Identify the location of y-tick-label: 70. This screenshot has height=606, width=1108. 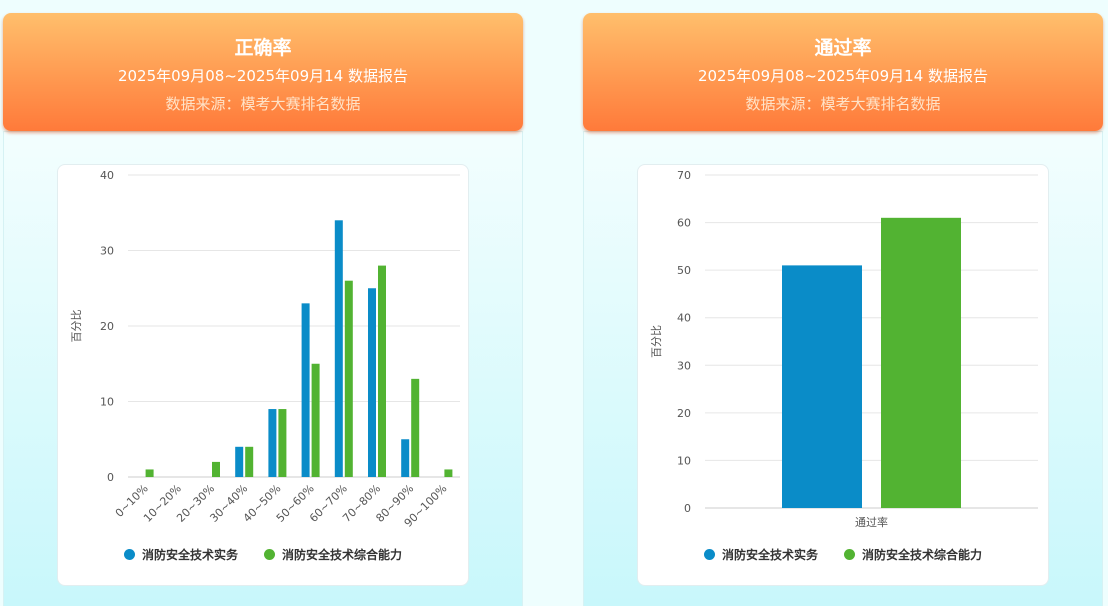
(684, 175).